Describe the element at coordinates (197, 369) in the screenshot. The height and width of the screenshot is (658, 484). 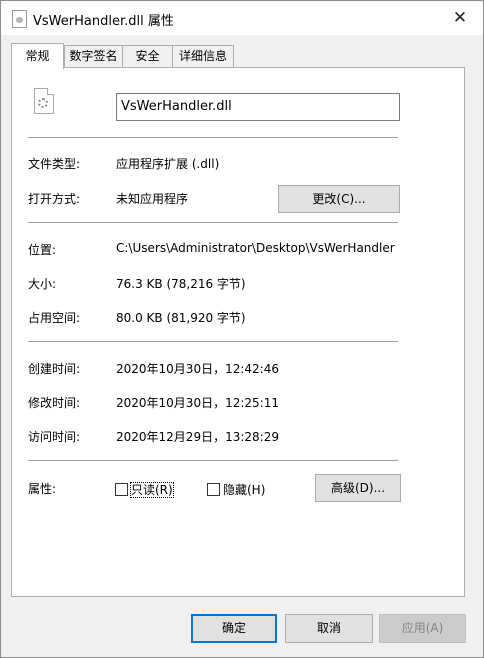
I see `created-value: 2020年10月30日，12:42:46` at that location.